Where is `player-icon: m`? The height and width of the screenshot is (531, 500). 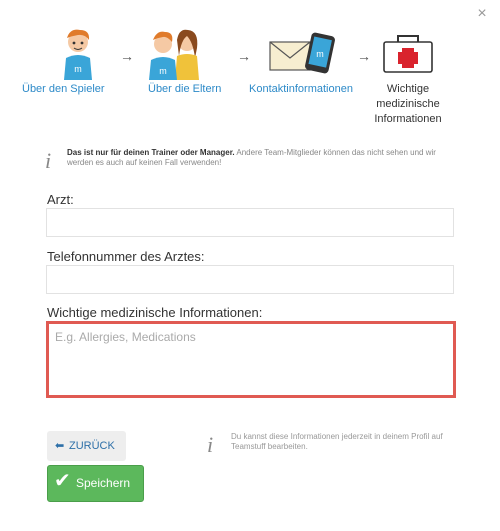
player-icon: m is located at coordinates (78, 54).